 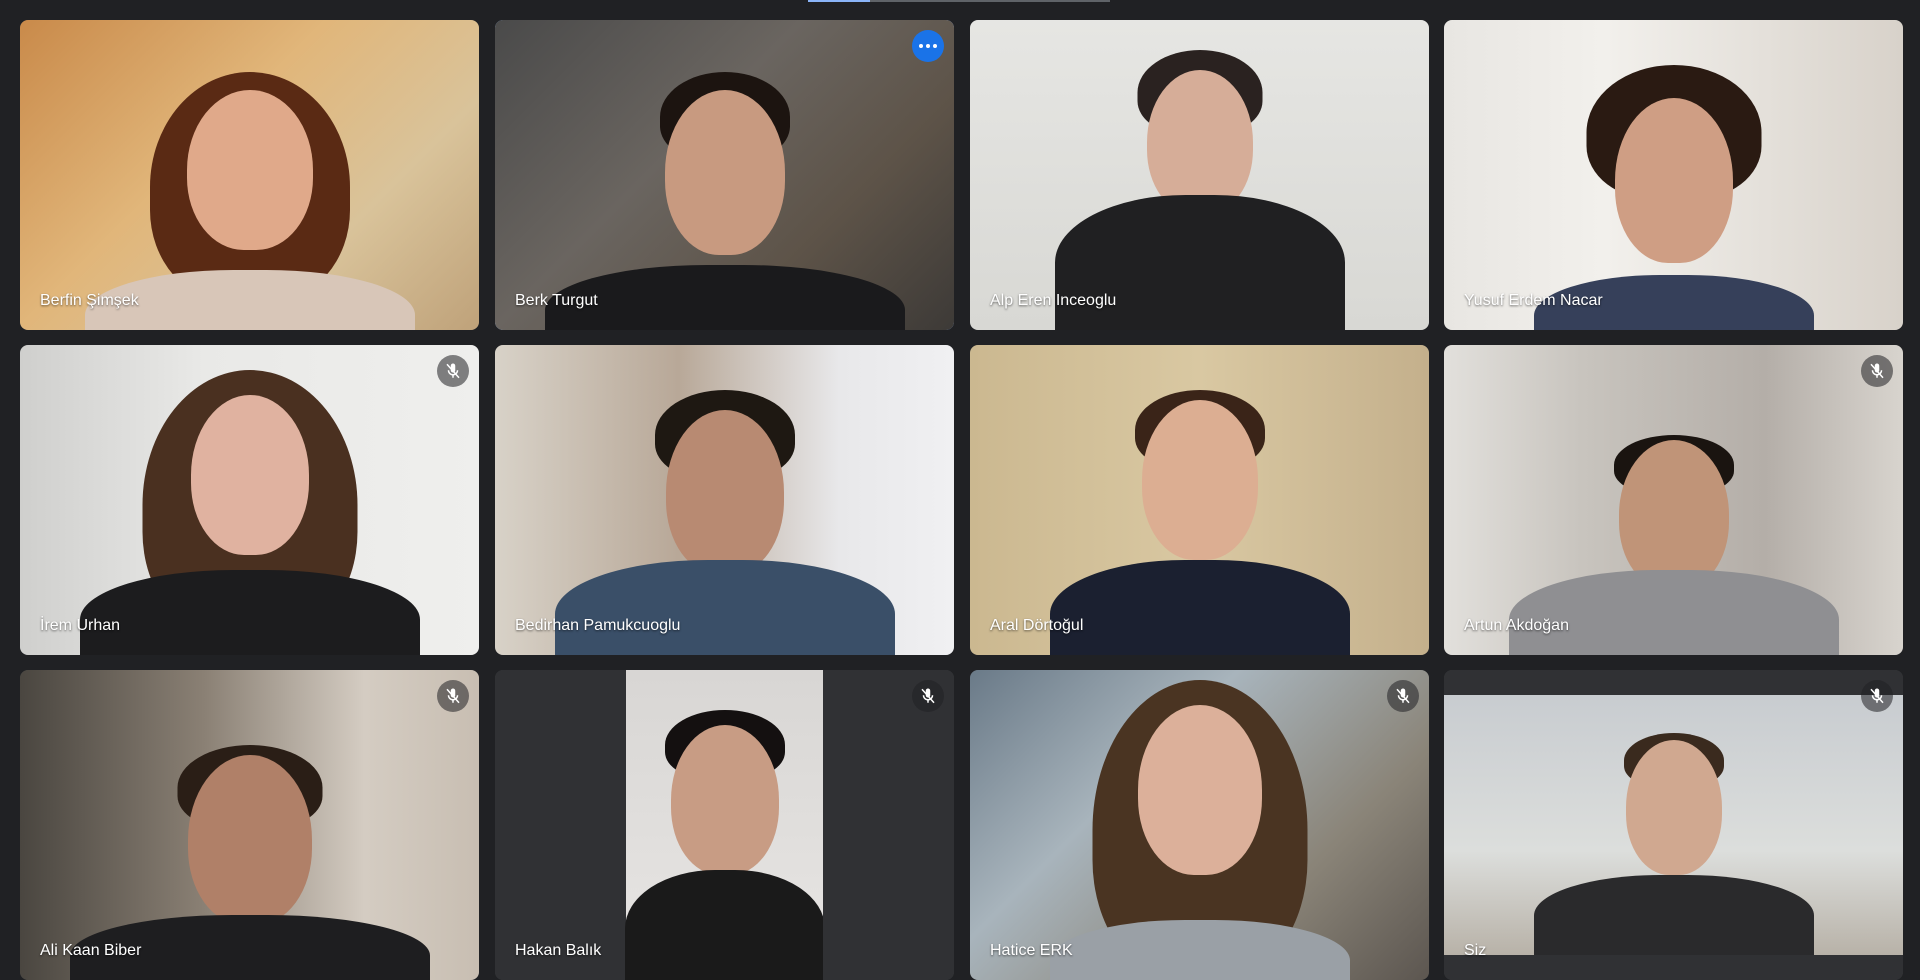 I want to click on top-progress-bar, so click(x=959, y=1).